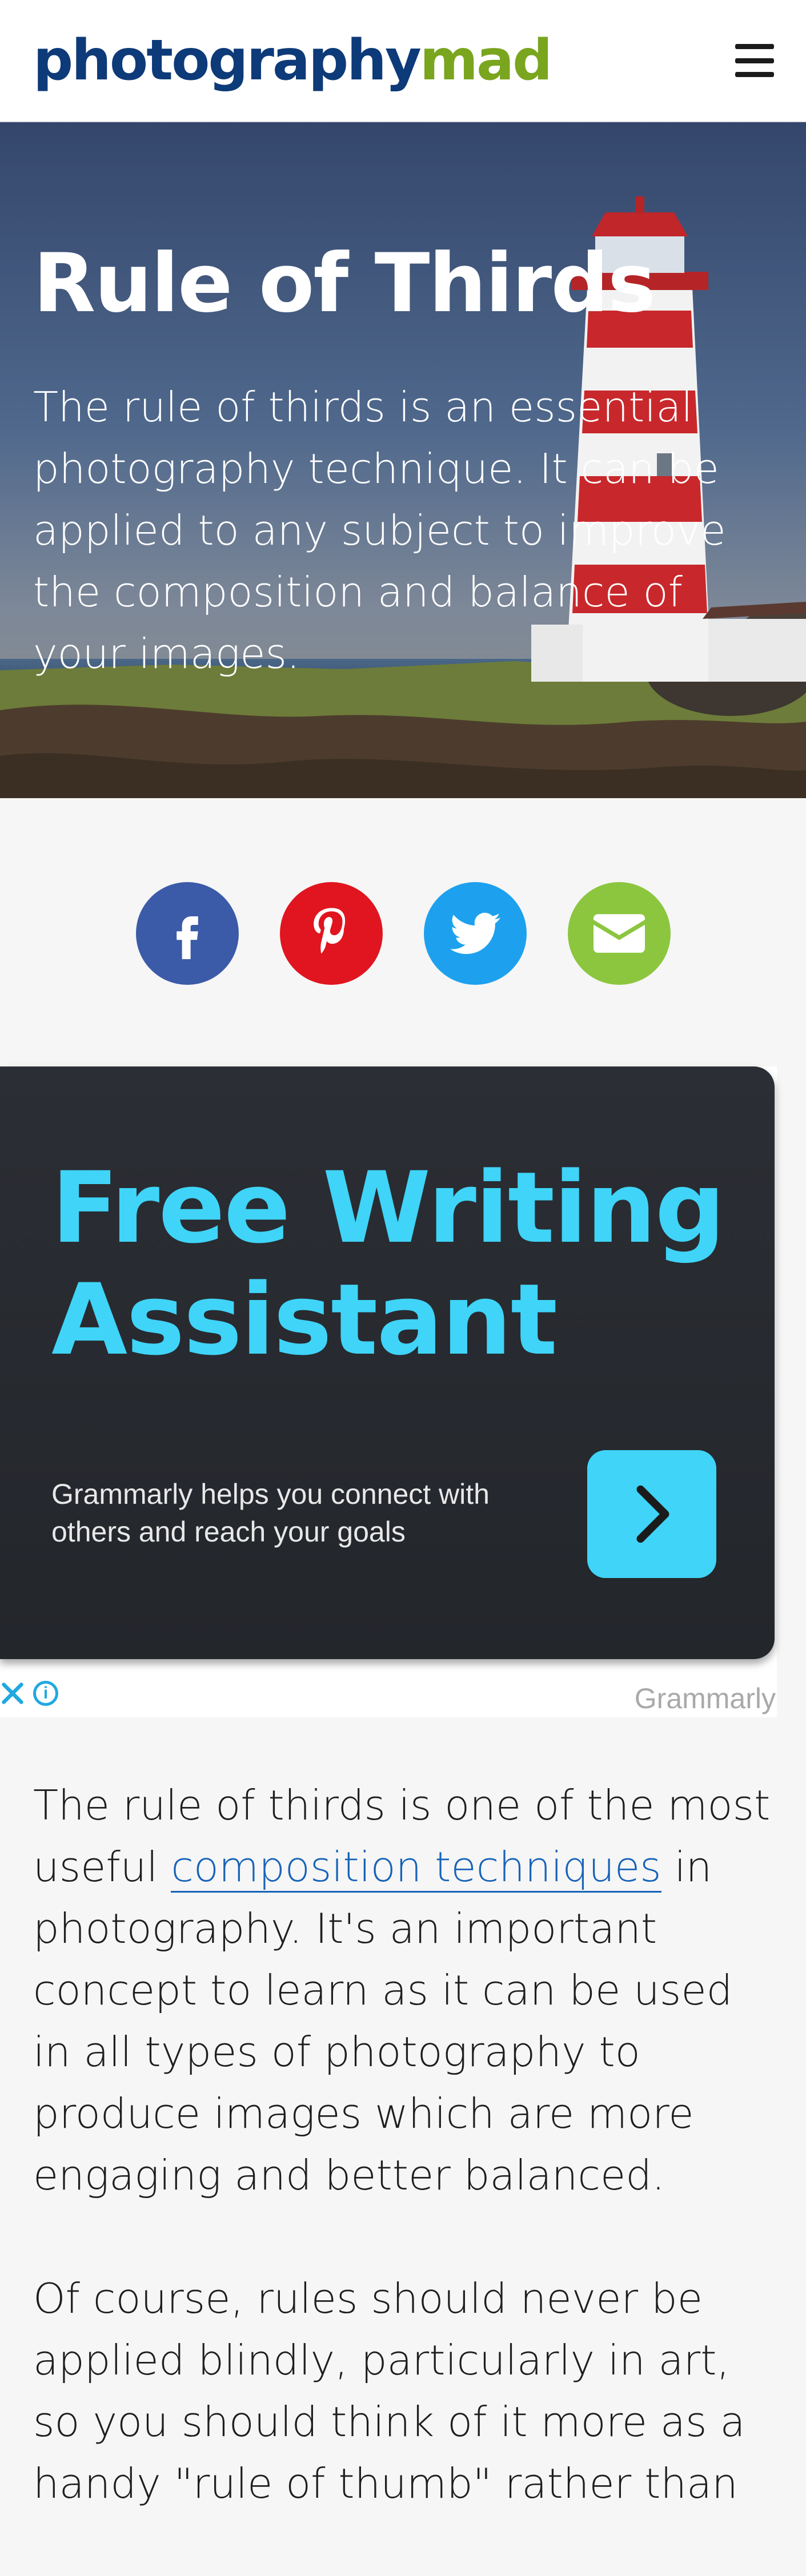 The width and height of the screenshot is (806, 2576). Describe the element at coordinates (344, 283) in the screenshot. I see `page-title: Rule of Thirds` at that location.